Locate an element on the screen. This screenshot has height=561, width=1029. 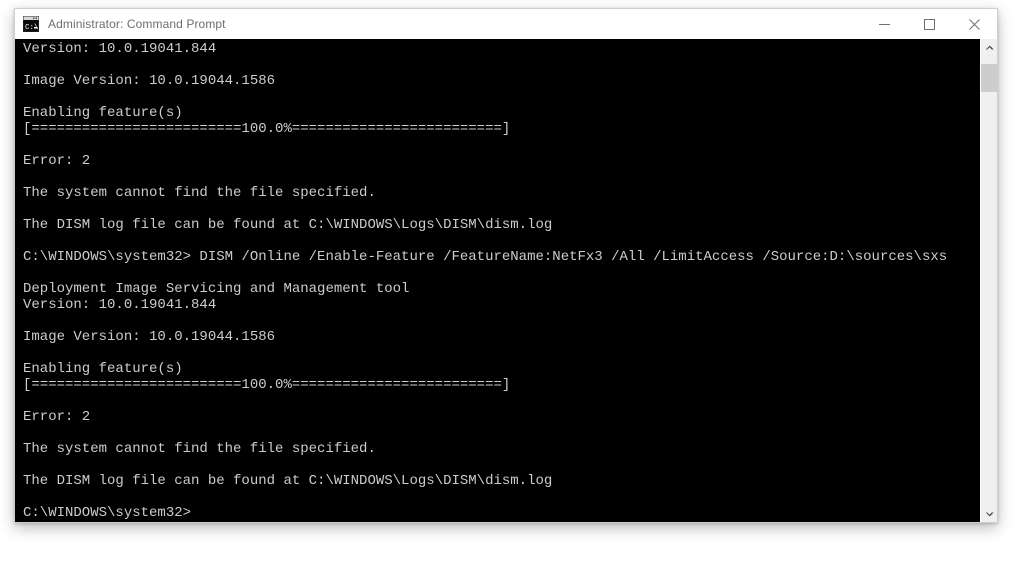
window-title: Administrator: Command Prompt is located at coordinates (137, 24).